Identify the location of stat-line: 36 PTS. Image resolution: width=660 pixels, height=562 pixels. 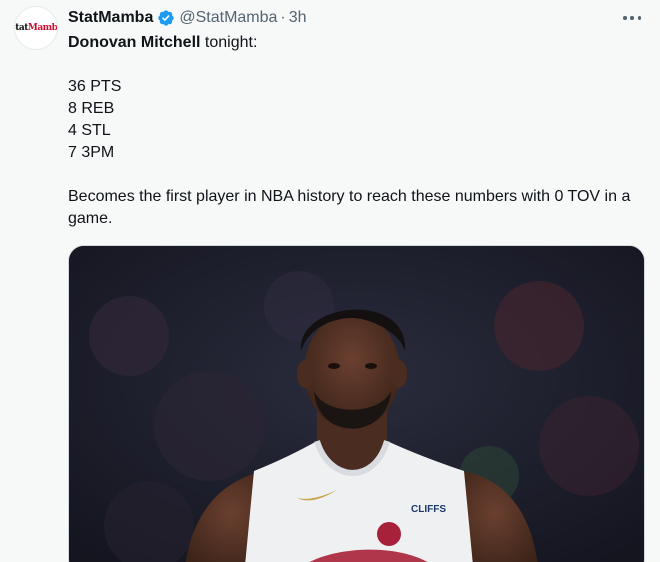
(95, 86).